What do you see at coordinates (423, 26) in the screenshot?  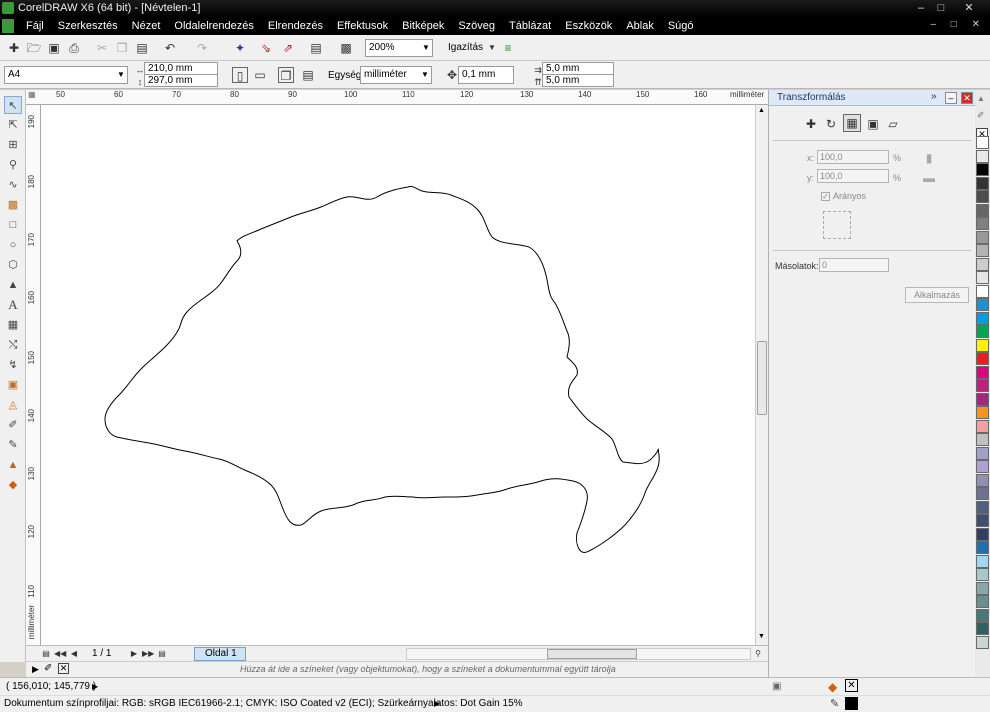 I see `menu-bitmaps: Bitképek` at bounding box center [423, 26].